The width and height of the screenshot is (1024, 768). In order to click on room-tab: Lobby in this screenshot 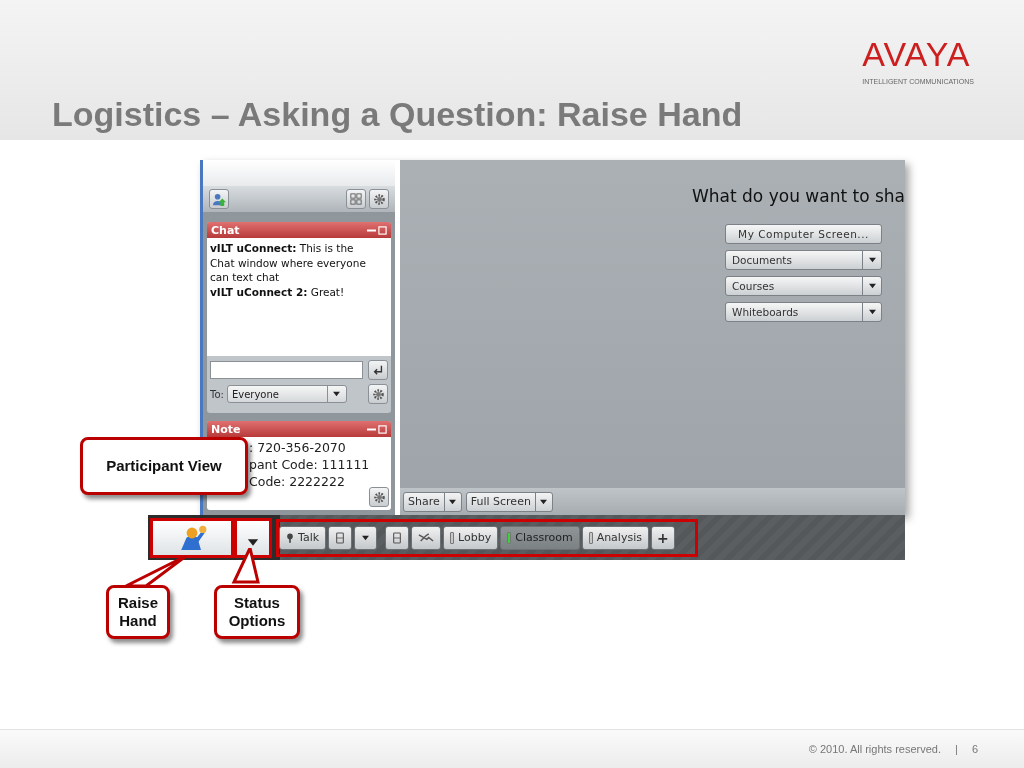, I will do `click(471, 537)`.